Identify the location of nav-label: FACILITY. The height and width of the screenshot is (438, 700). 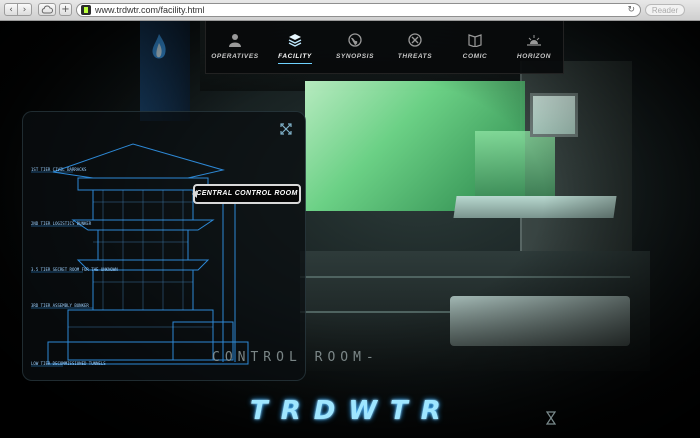
(295, 56).